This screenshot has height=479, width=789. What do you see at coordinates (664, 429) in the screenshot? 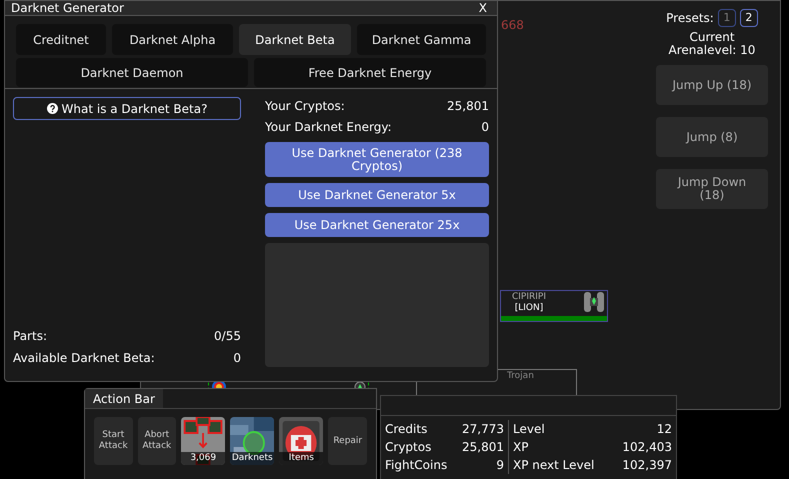
I see `stat-value: 12` at bounding box center [664, 429].